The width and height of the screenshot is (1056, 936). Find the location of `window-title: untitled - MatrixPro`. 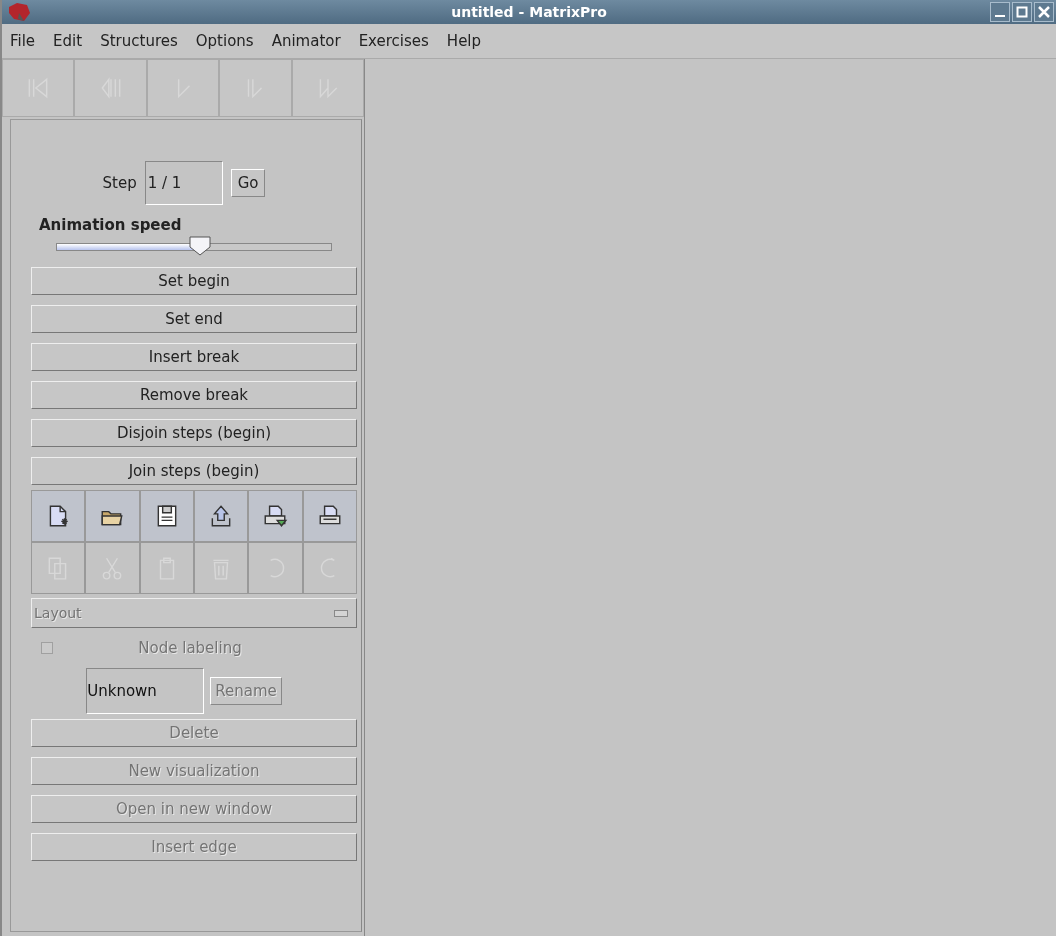

window-title: untitled - MatrixPro is located at coordinates (529, 12).